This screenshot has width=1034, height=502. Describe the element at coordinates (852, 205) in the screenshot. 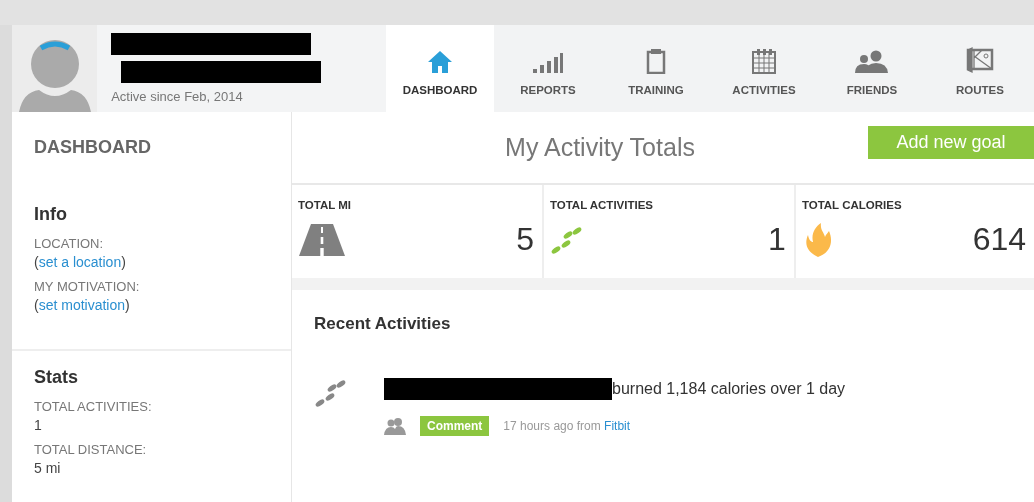

I see `total-label: TOTAL CALORIES` at that location.